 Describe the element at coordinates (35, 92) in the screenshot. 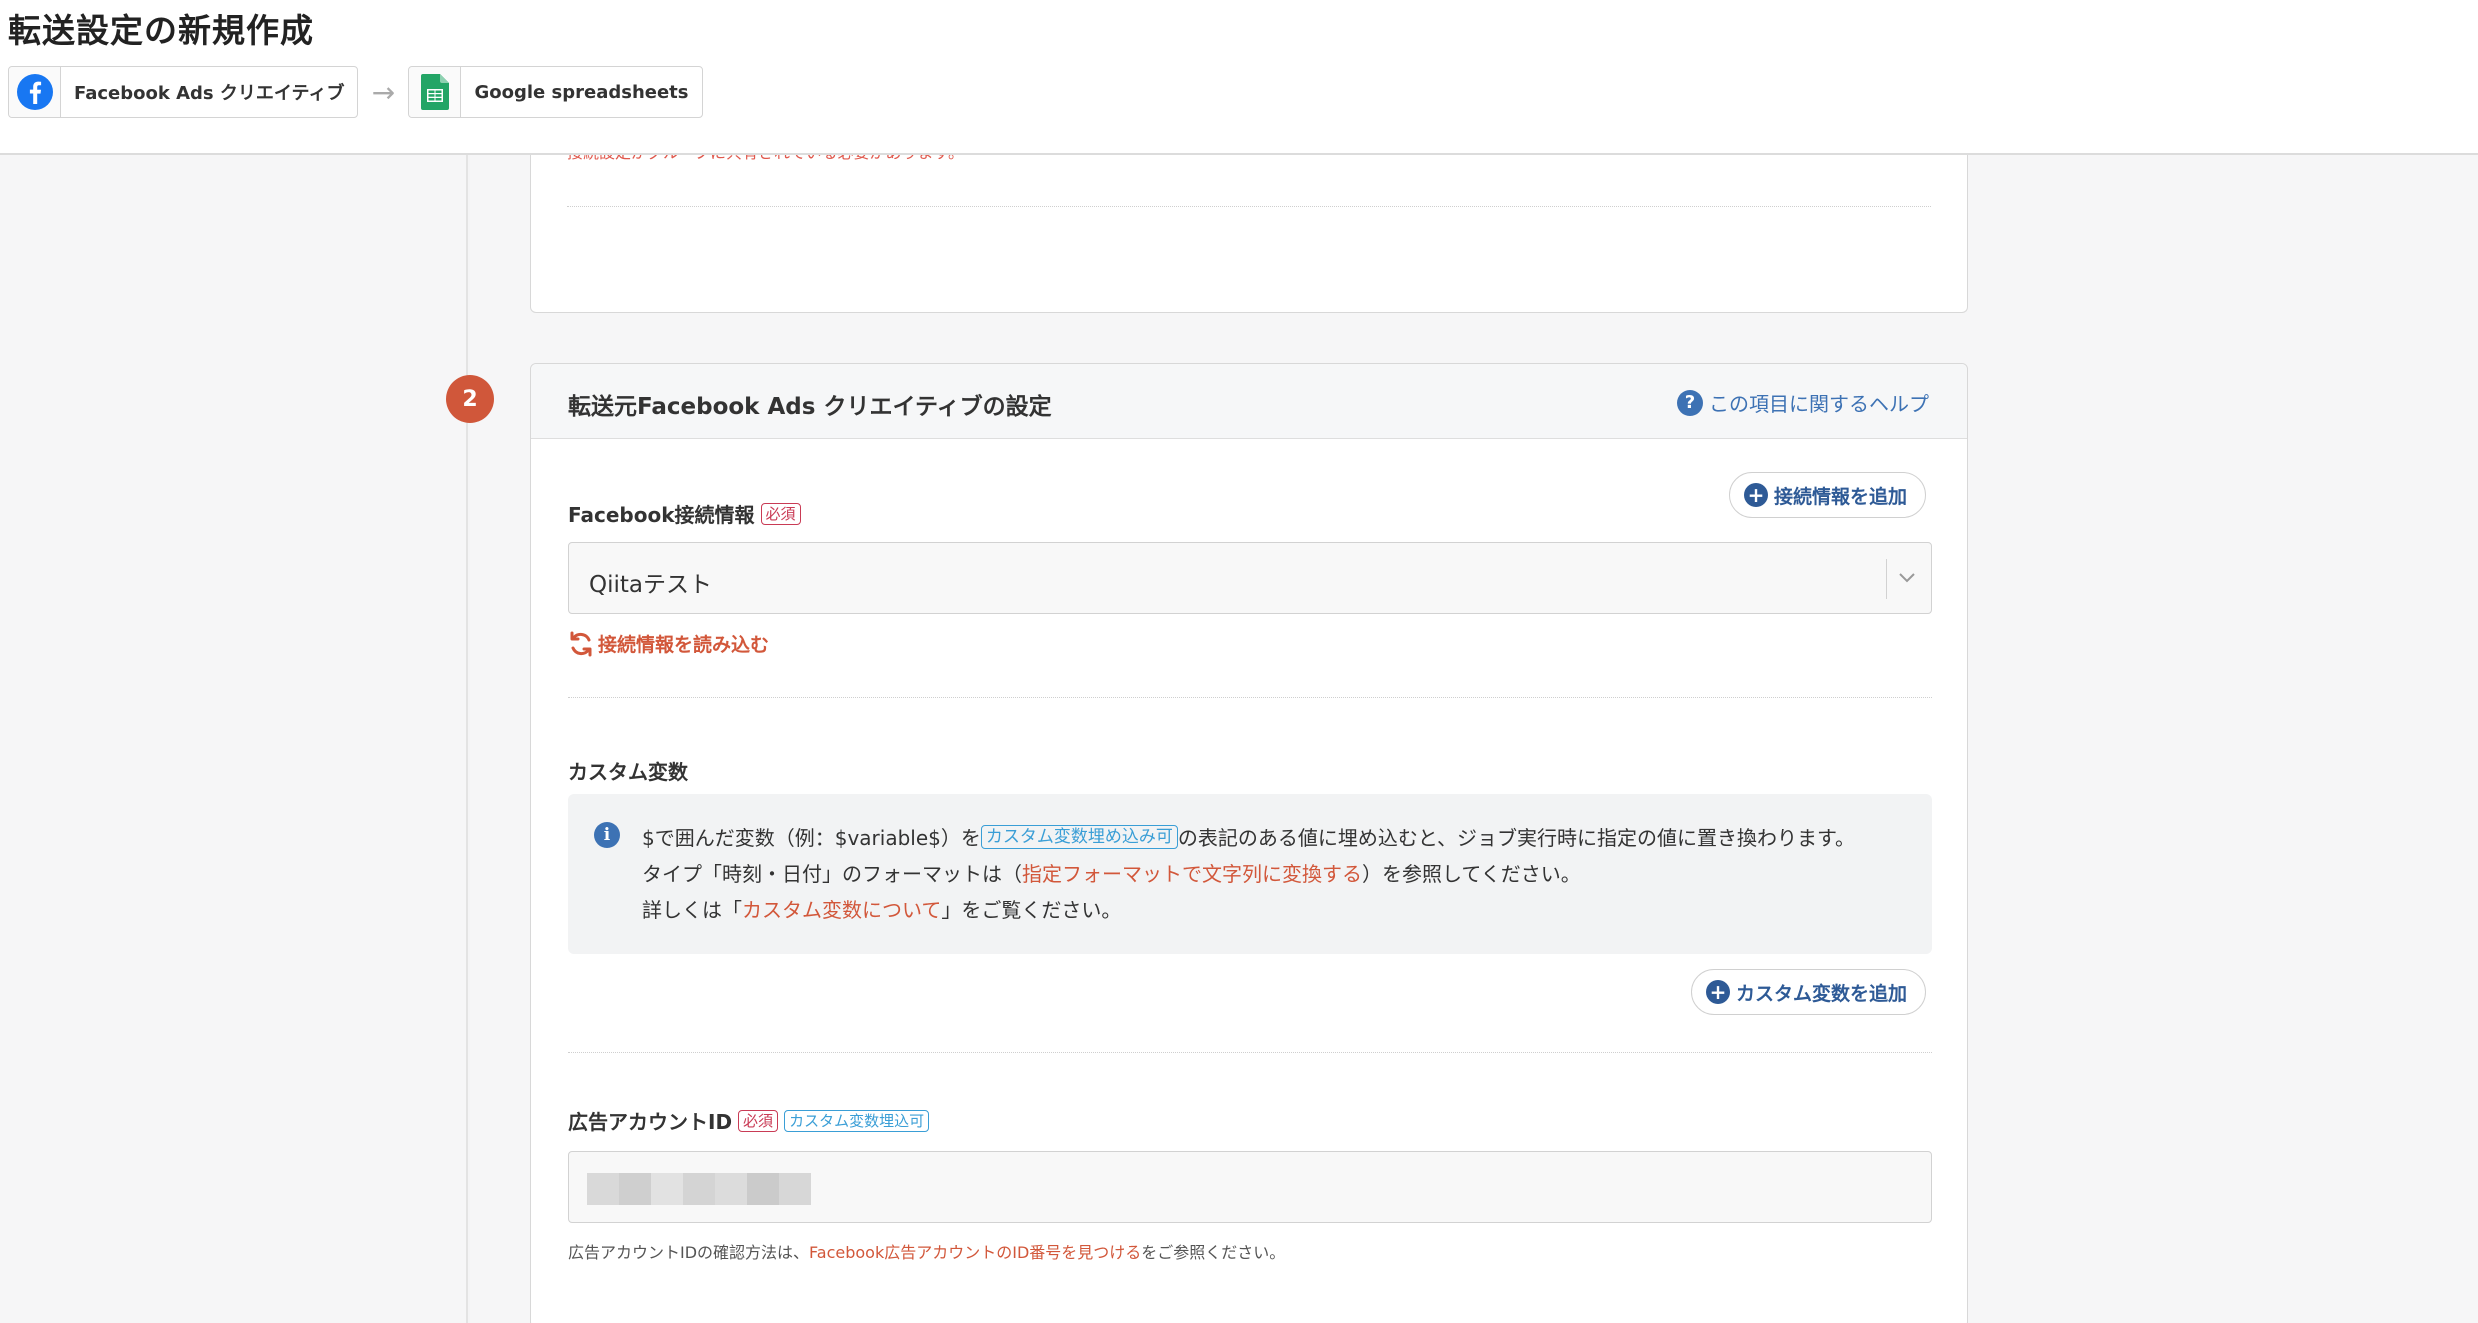

I see `facebook-icon` at that location.